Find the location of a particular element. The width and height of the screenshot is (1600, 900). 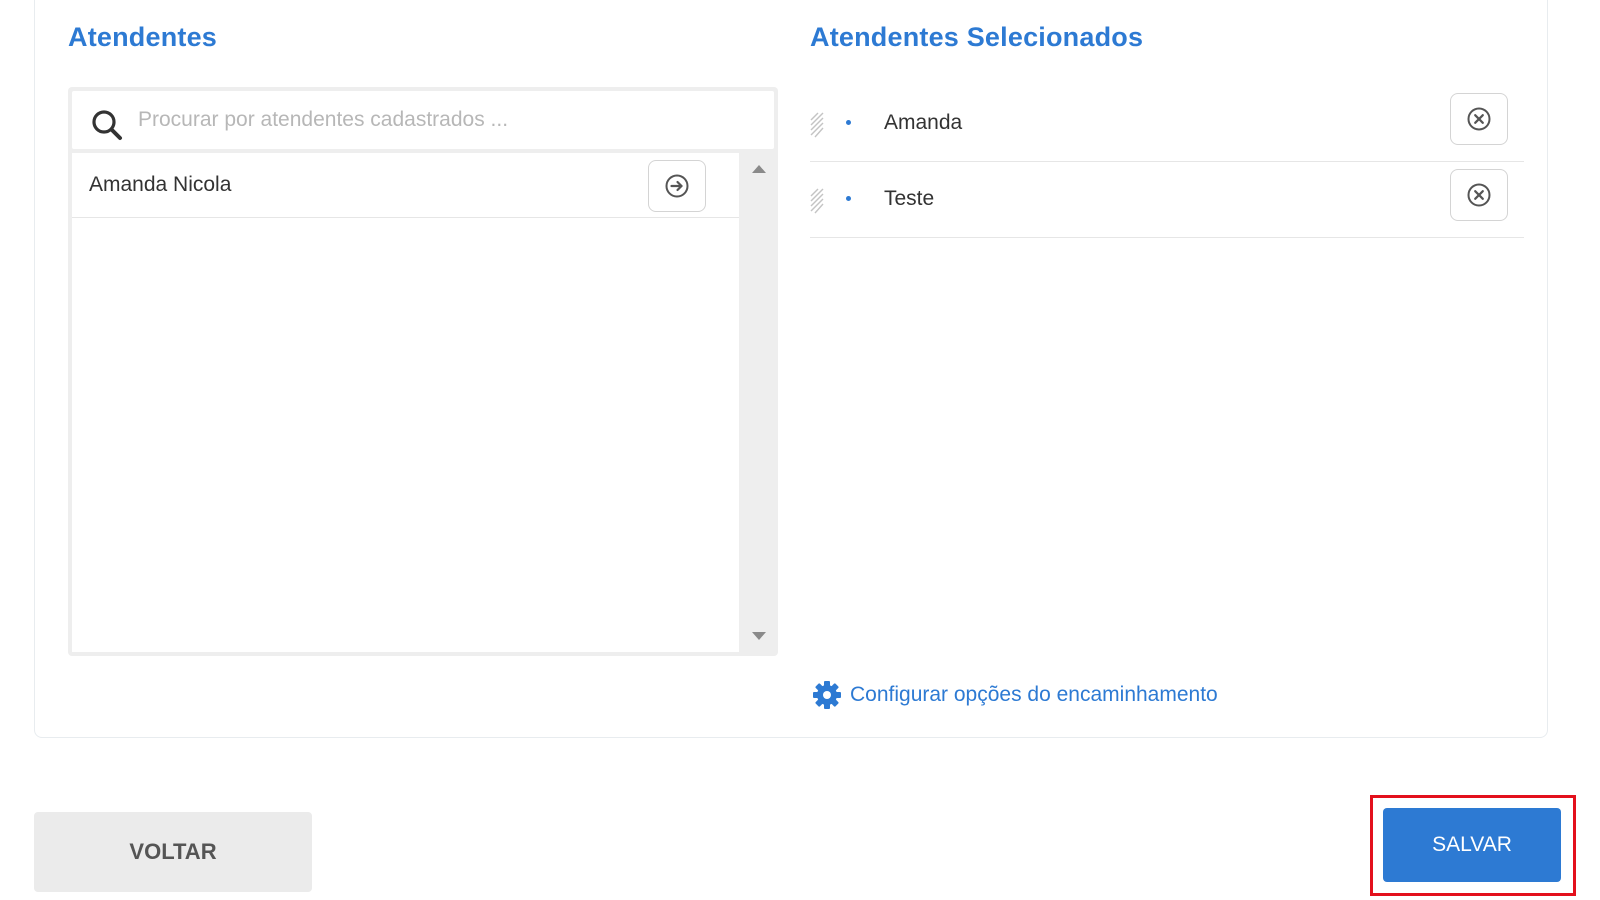

arrow-right-circle-icon is located at coordinates (677, 186).